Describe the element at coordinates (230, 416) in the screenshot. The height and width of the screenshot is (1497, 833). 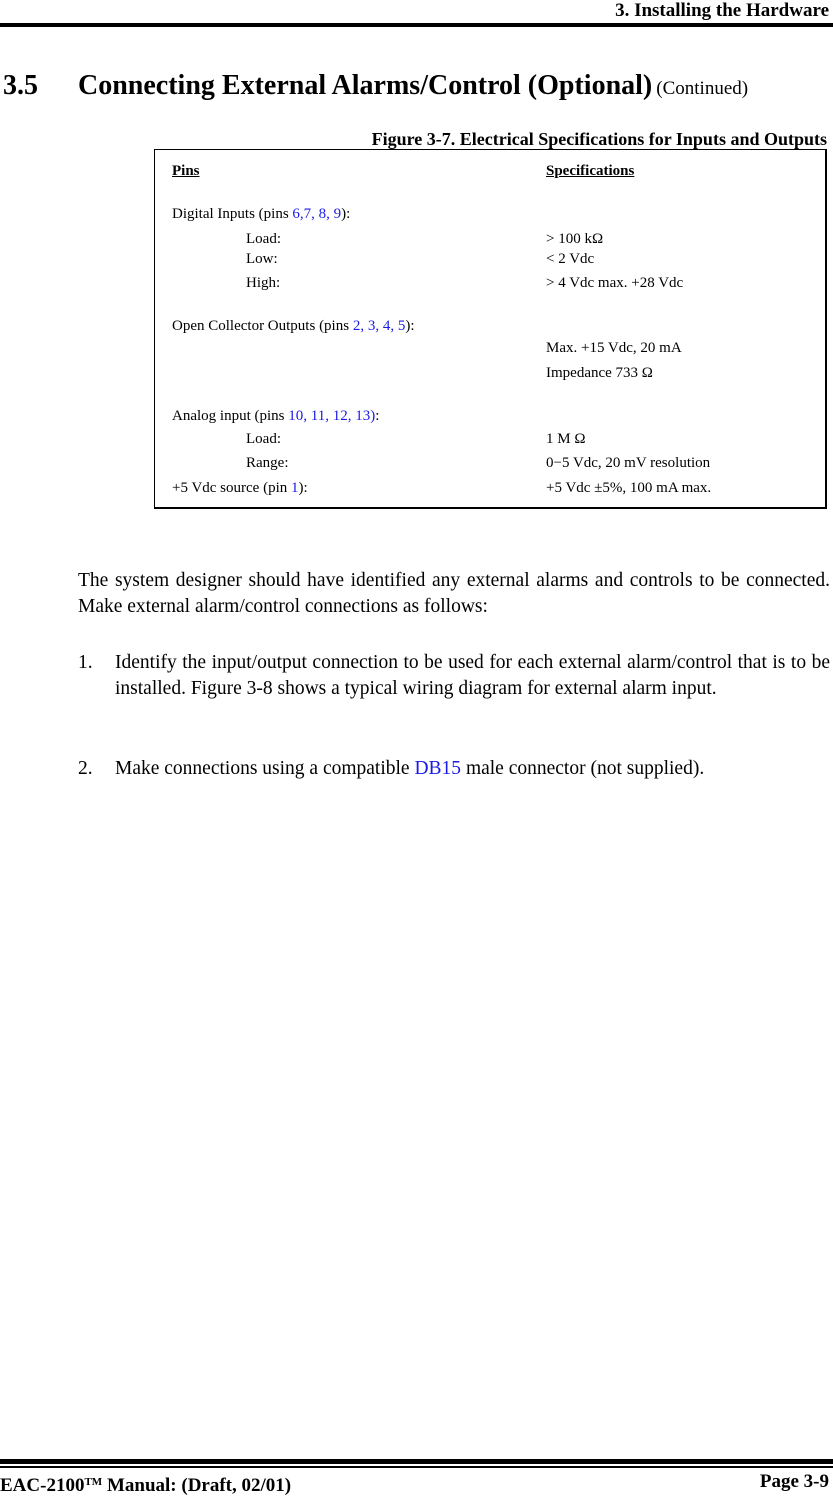
I see `label-text: Analog input (pins` at that location.